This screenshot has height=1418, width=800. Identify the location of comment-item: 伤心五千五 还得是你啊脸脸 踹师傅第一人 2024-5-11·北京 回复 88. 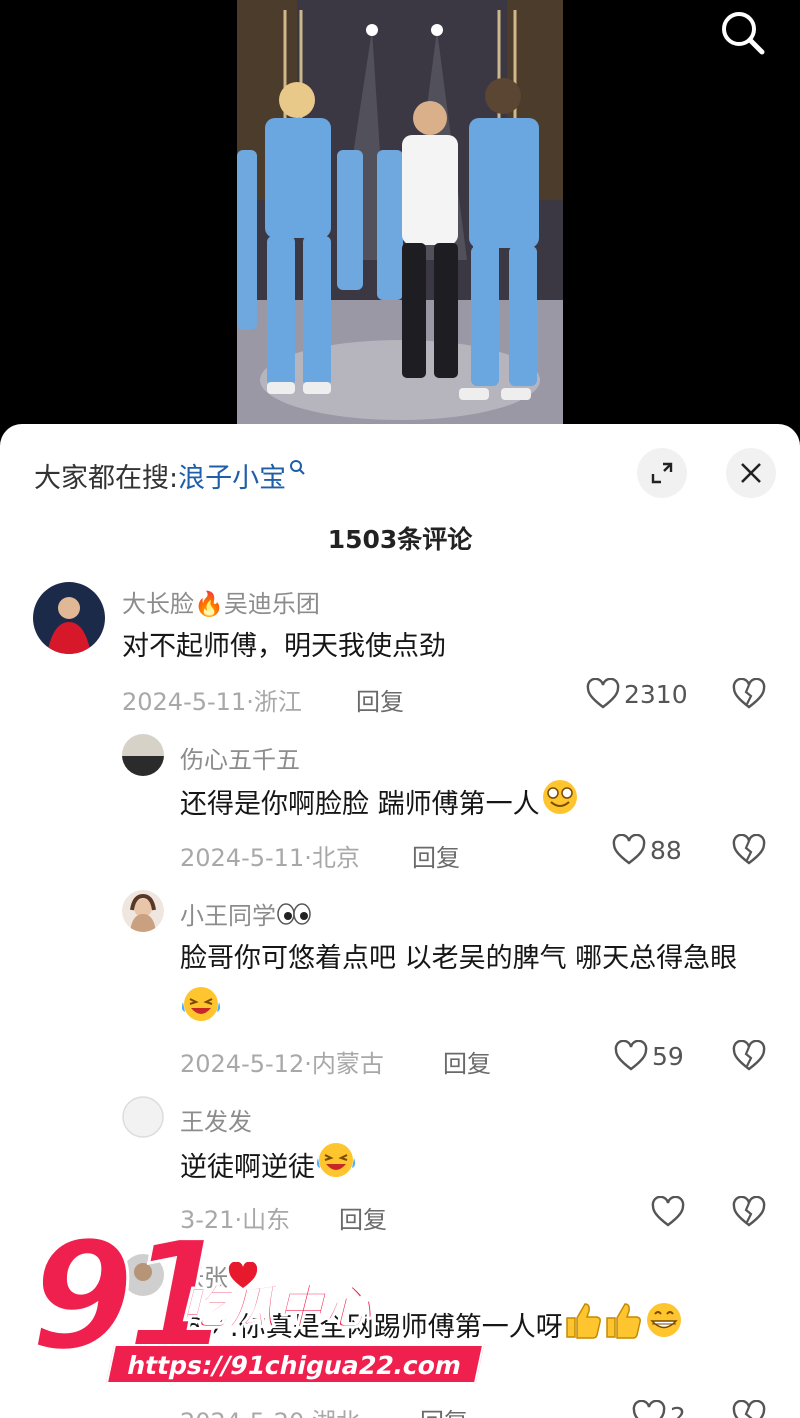
(400, 809).